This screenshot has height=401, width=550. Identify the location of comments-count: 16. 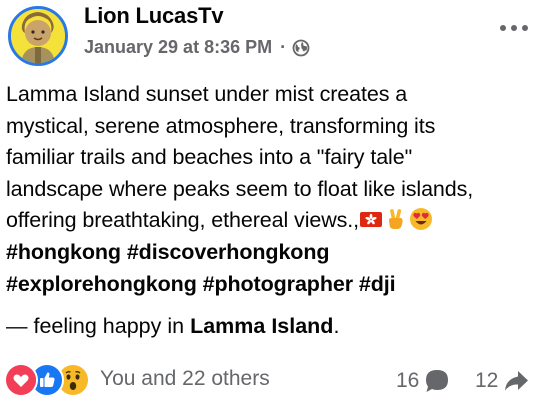
(423, 381).